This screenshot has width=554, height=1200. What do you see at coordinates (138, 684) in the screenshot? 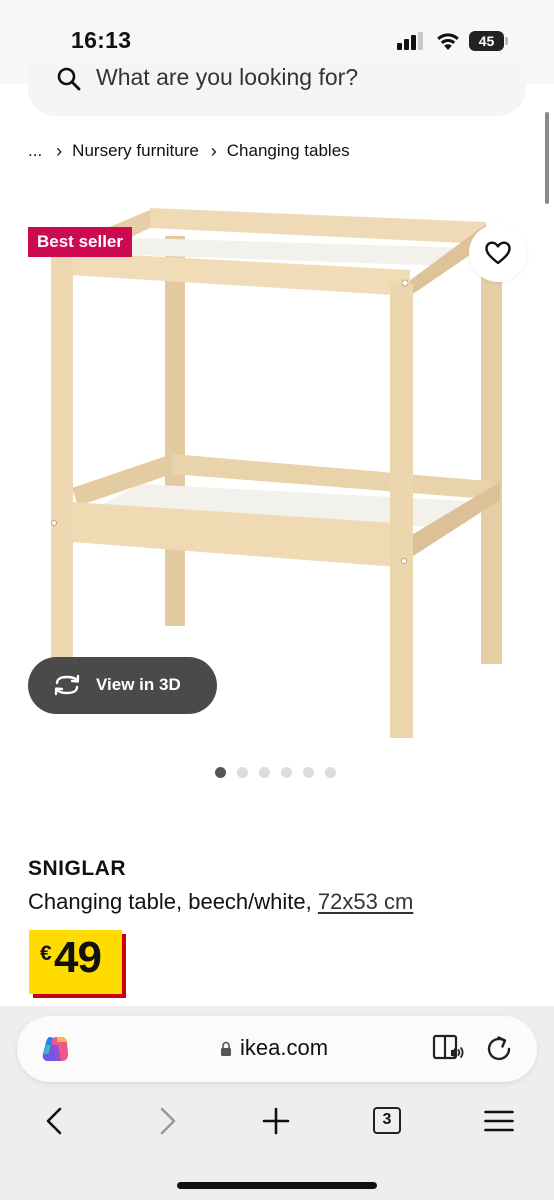
I see `view-in-3d-label: View in 3D` at bounding box center [138, 684].